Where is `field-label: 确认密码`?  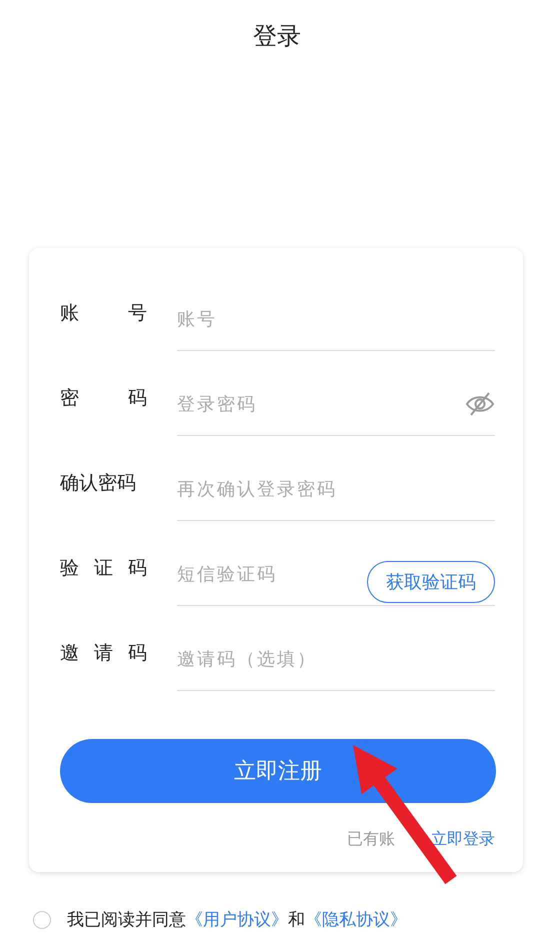
field-label: 确认密码 is located at coordinates (98, 483).